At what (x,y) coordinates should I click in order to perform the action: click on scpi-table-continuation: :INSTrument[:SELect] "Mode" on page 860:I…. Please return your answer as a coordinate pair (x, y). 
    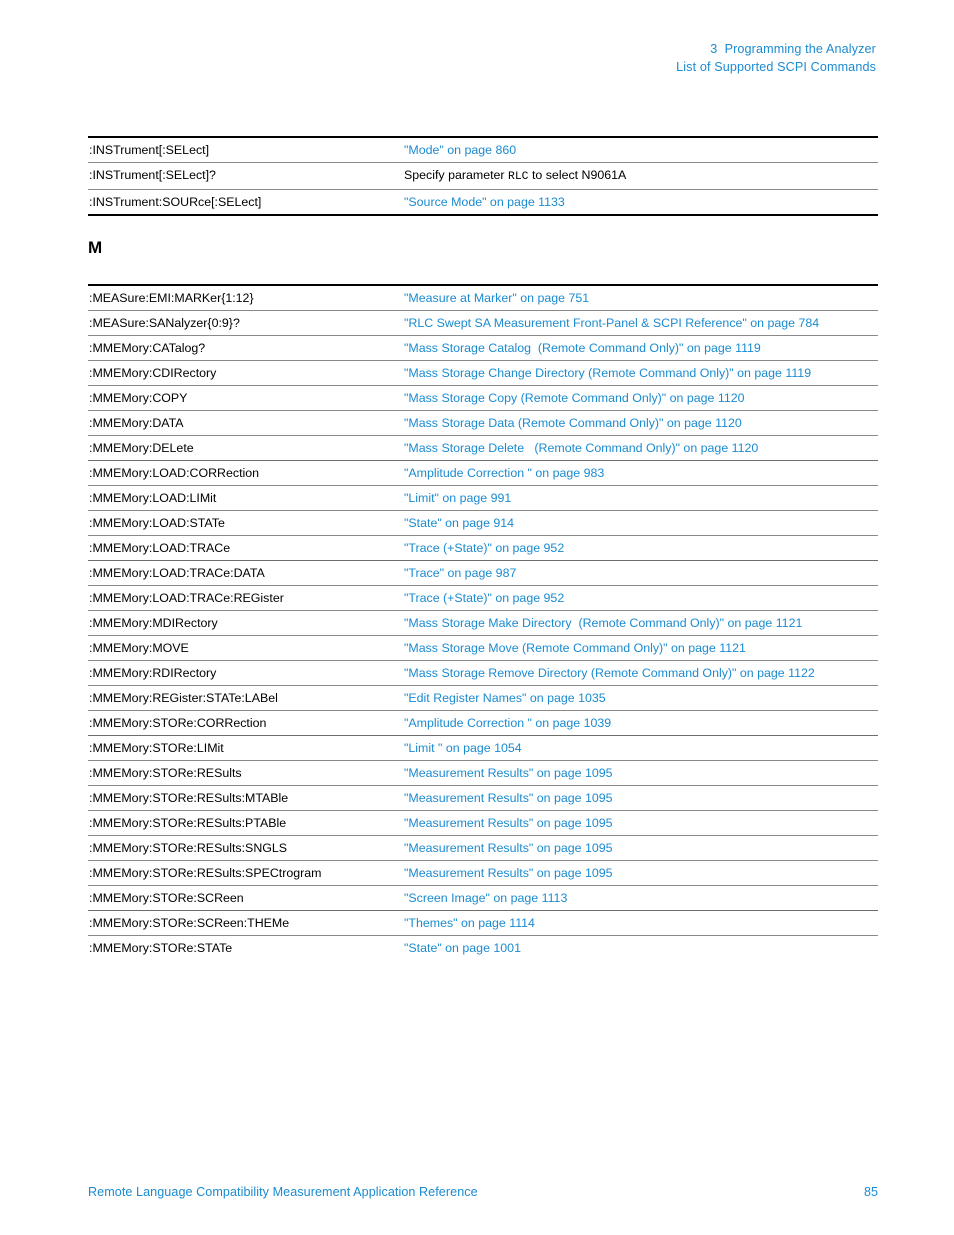
    Looking at the image, I should click on (483, 176).